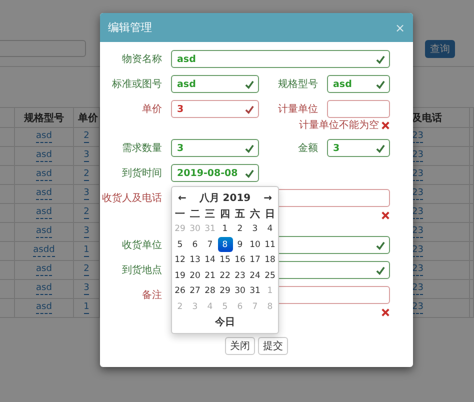 The width and height of the screenshot is (474, 402). I want to click on calendar-day: 9, so click(240, 244).